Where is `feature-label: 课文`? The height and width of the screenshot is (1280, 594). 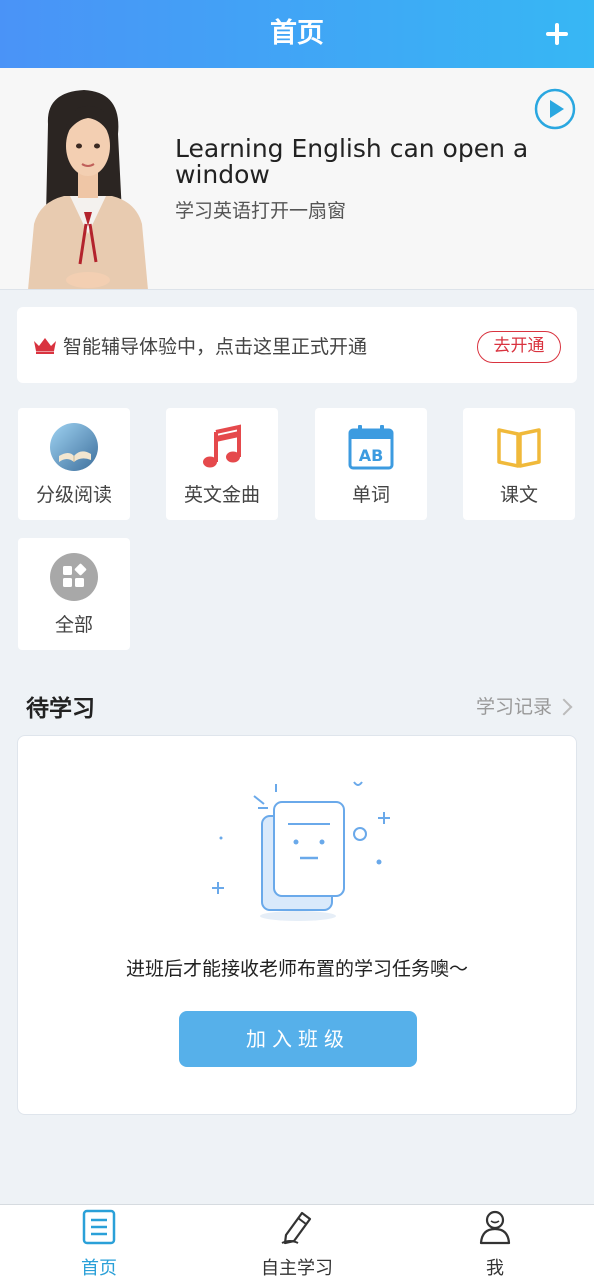 feature-label: 课文 is located at coordinates (518, 495).